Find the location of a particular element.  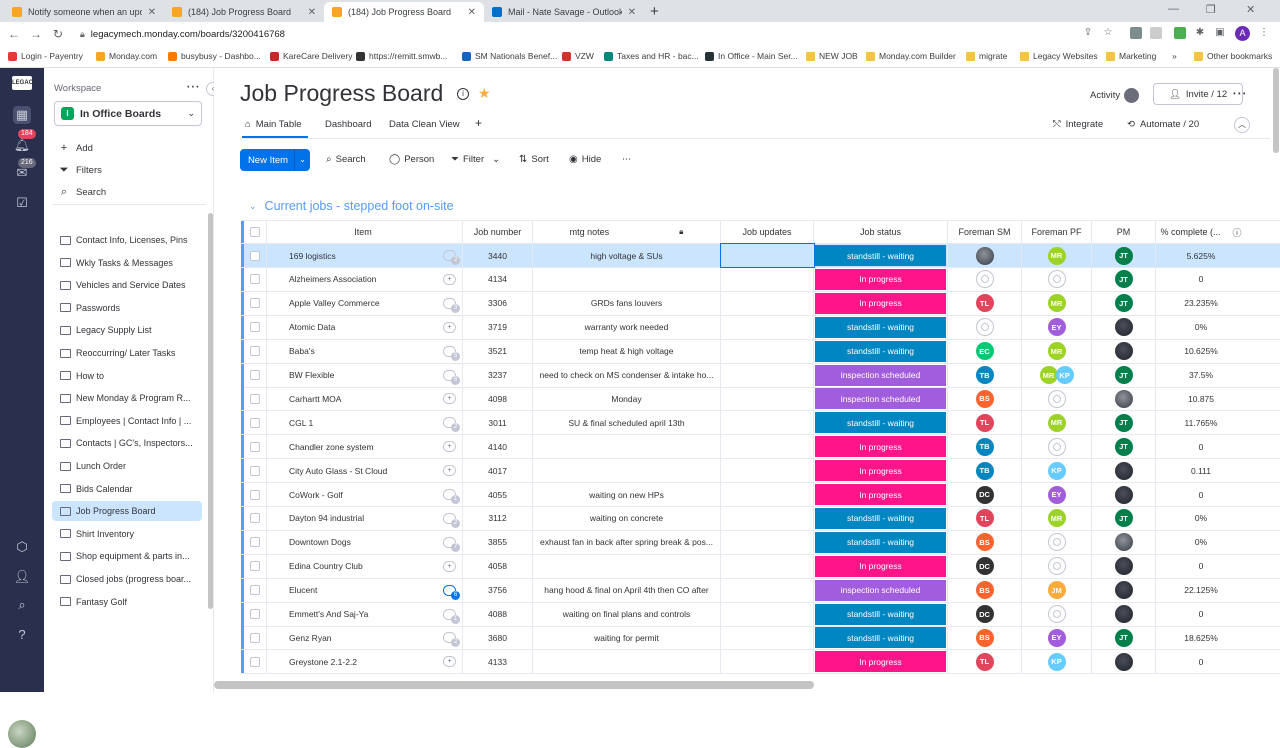

job-number-cell: 3112 is located at coordinates (498, 518).